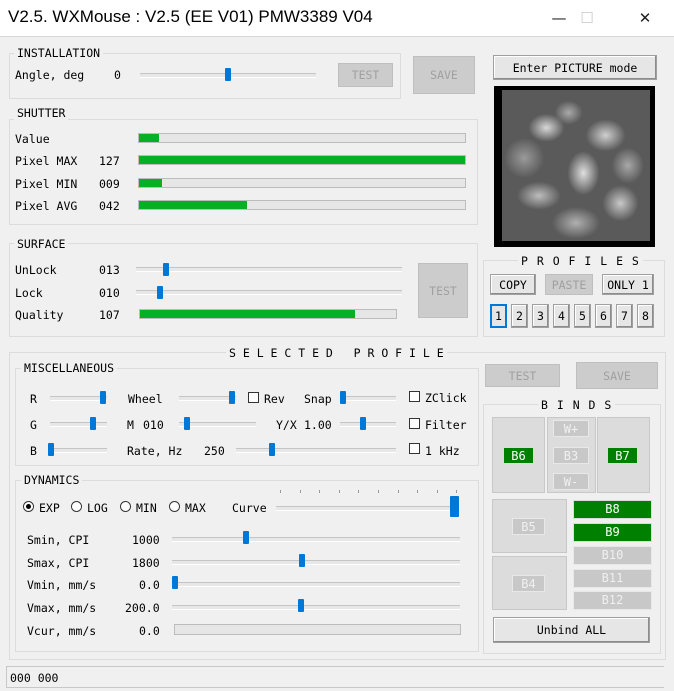 This screenshot has width=674, height=691. I want to click on bind-b8: B8, so click(612, 509).